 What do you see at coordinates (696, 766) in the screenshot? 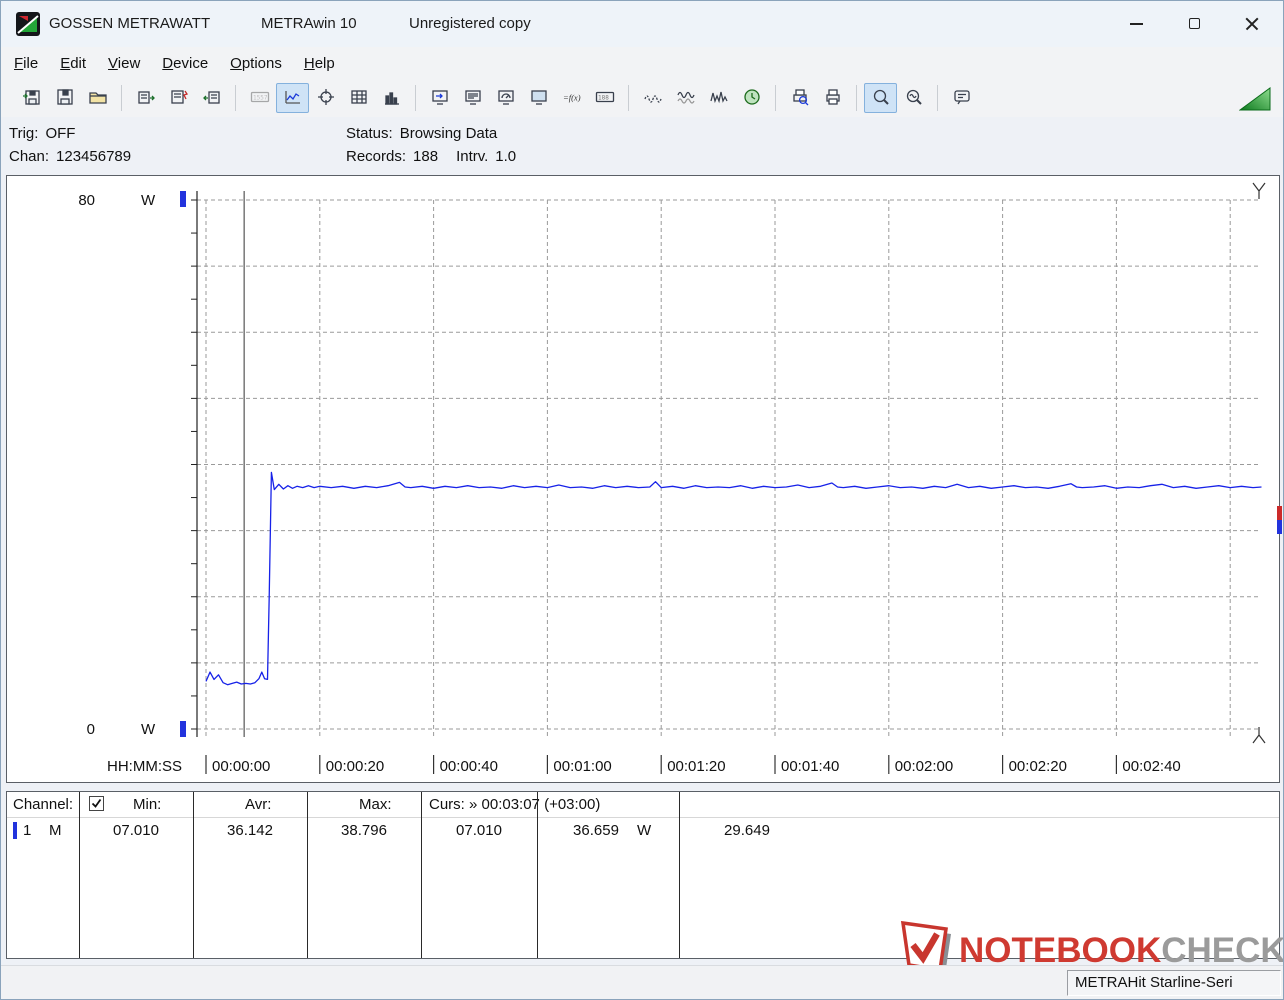
I see `svg-text: 00:01:20` at bounding box center [696, 766].